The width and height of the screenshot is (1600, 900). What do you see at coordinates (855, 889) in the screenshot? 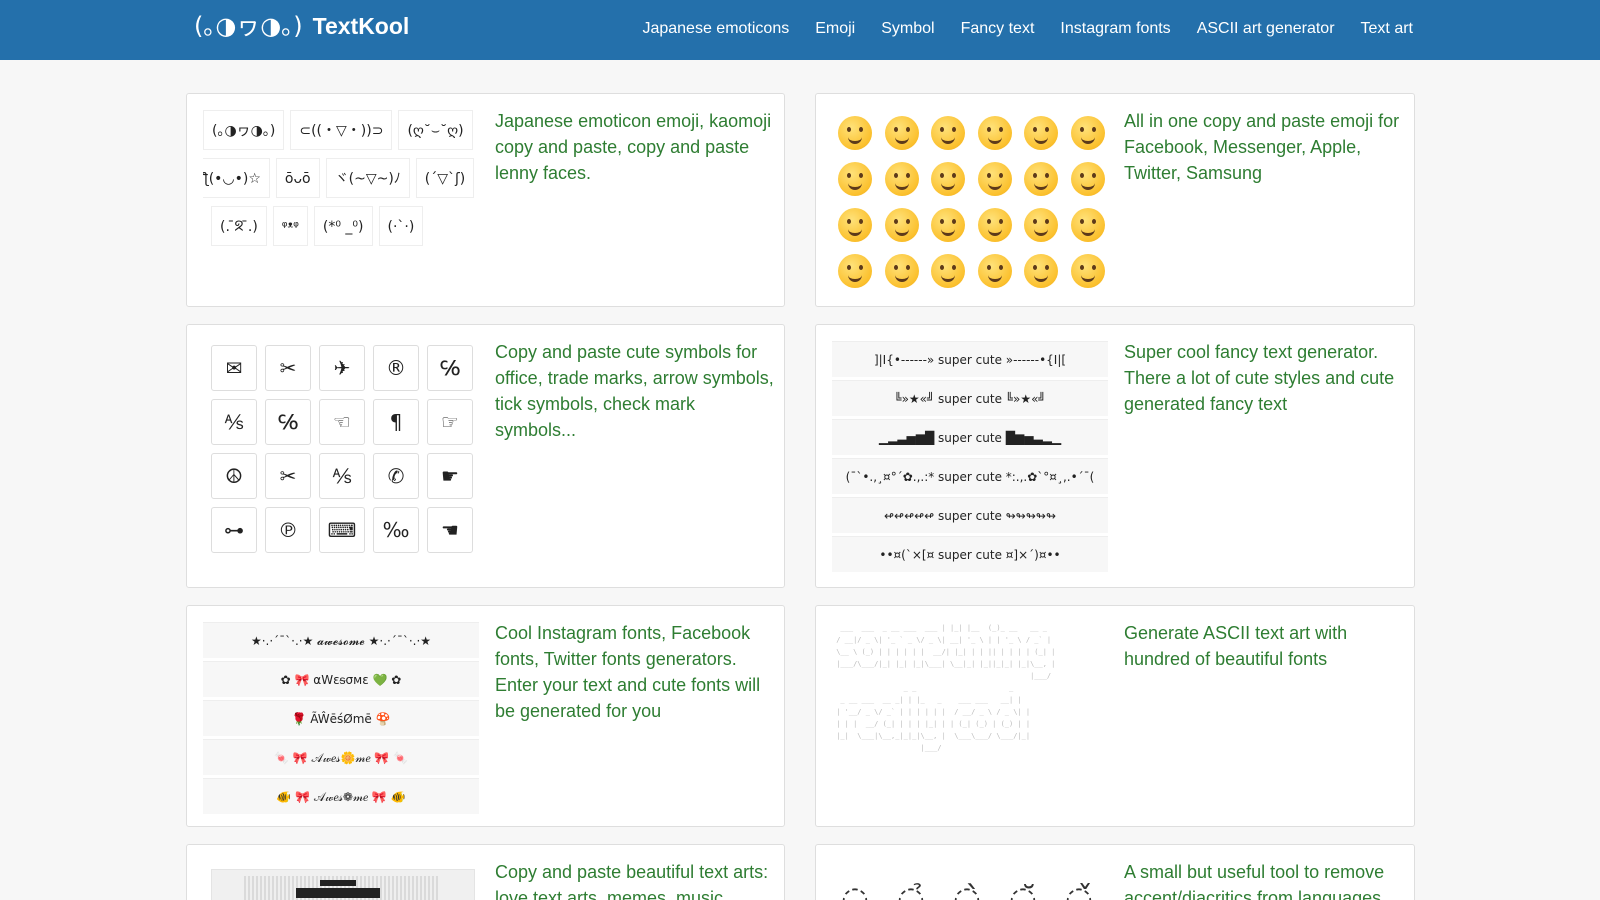
I see `diacritic-glyph: ◌` at bounding box center [855, 889].